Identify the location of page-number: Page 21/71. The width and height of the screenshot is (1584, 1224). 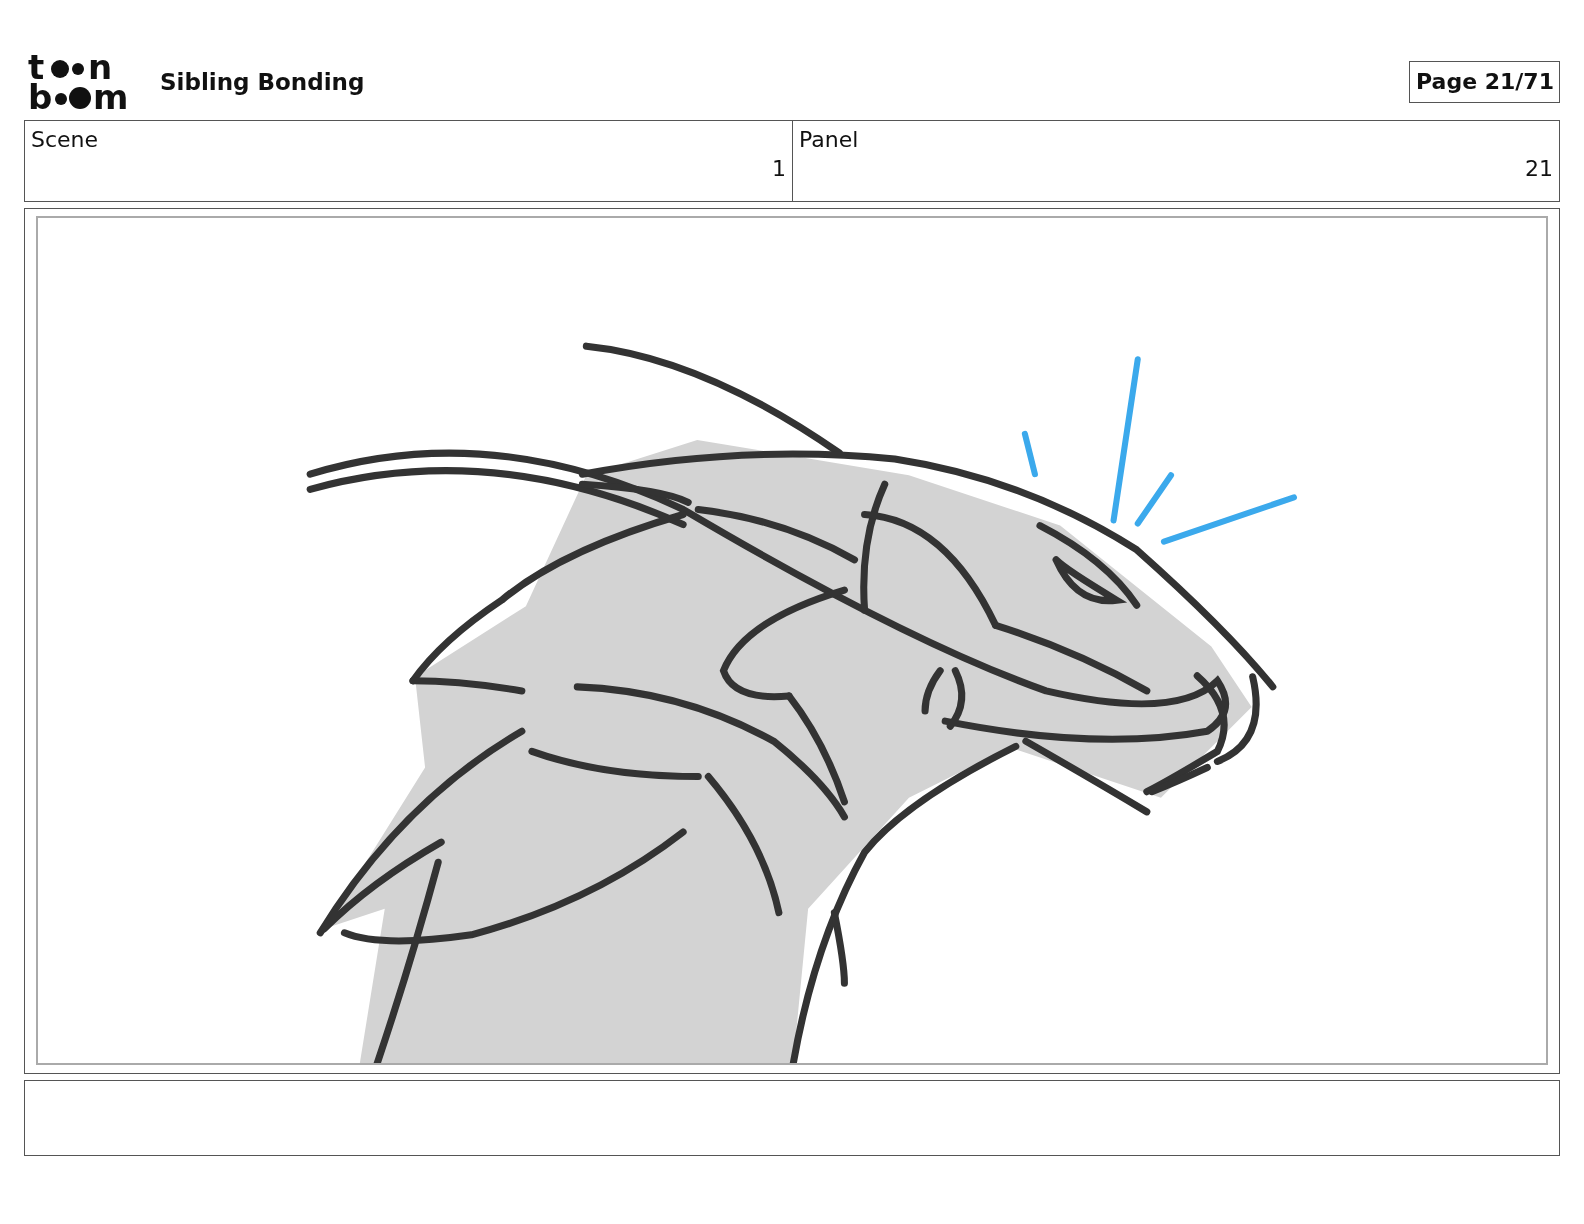
(1484, 82).